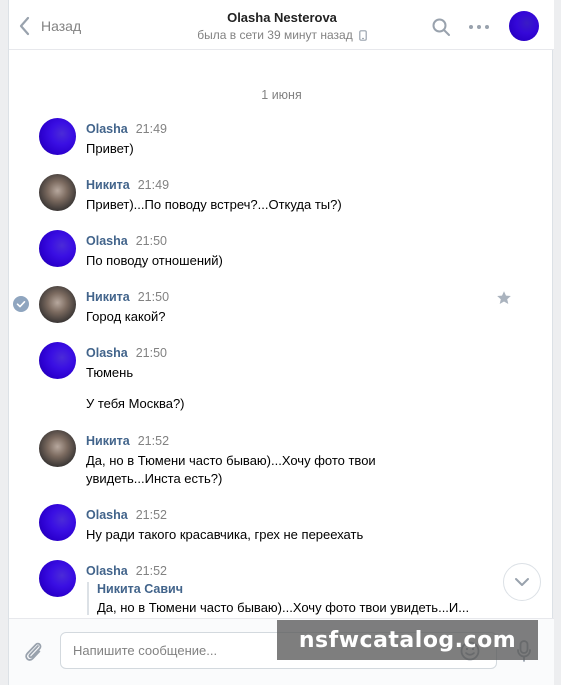 This screenshot has height=685, width=561. Describe the element at coordinates (281, 95) in the screenshot. I see `date-divider: 1 июня` at that location.